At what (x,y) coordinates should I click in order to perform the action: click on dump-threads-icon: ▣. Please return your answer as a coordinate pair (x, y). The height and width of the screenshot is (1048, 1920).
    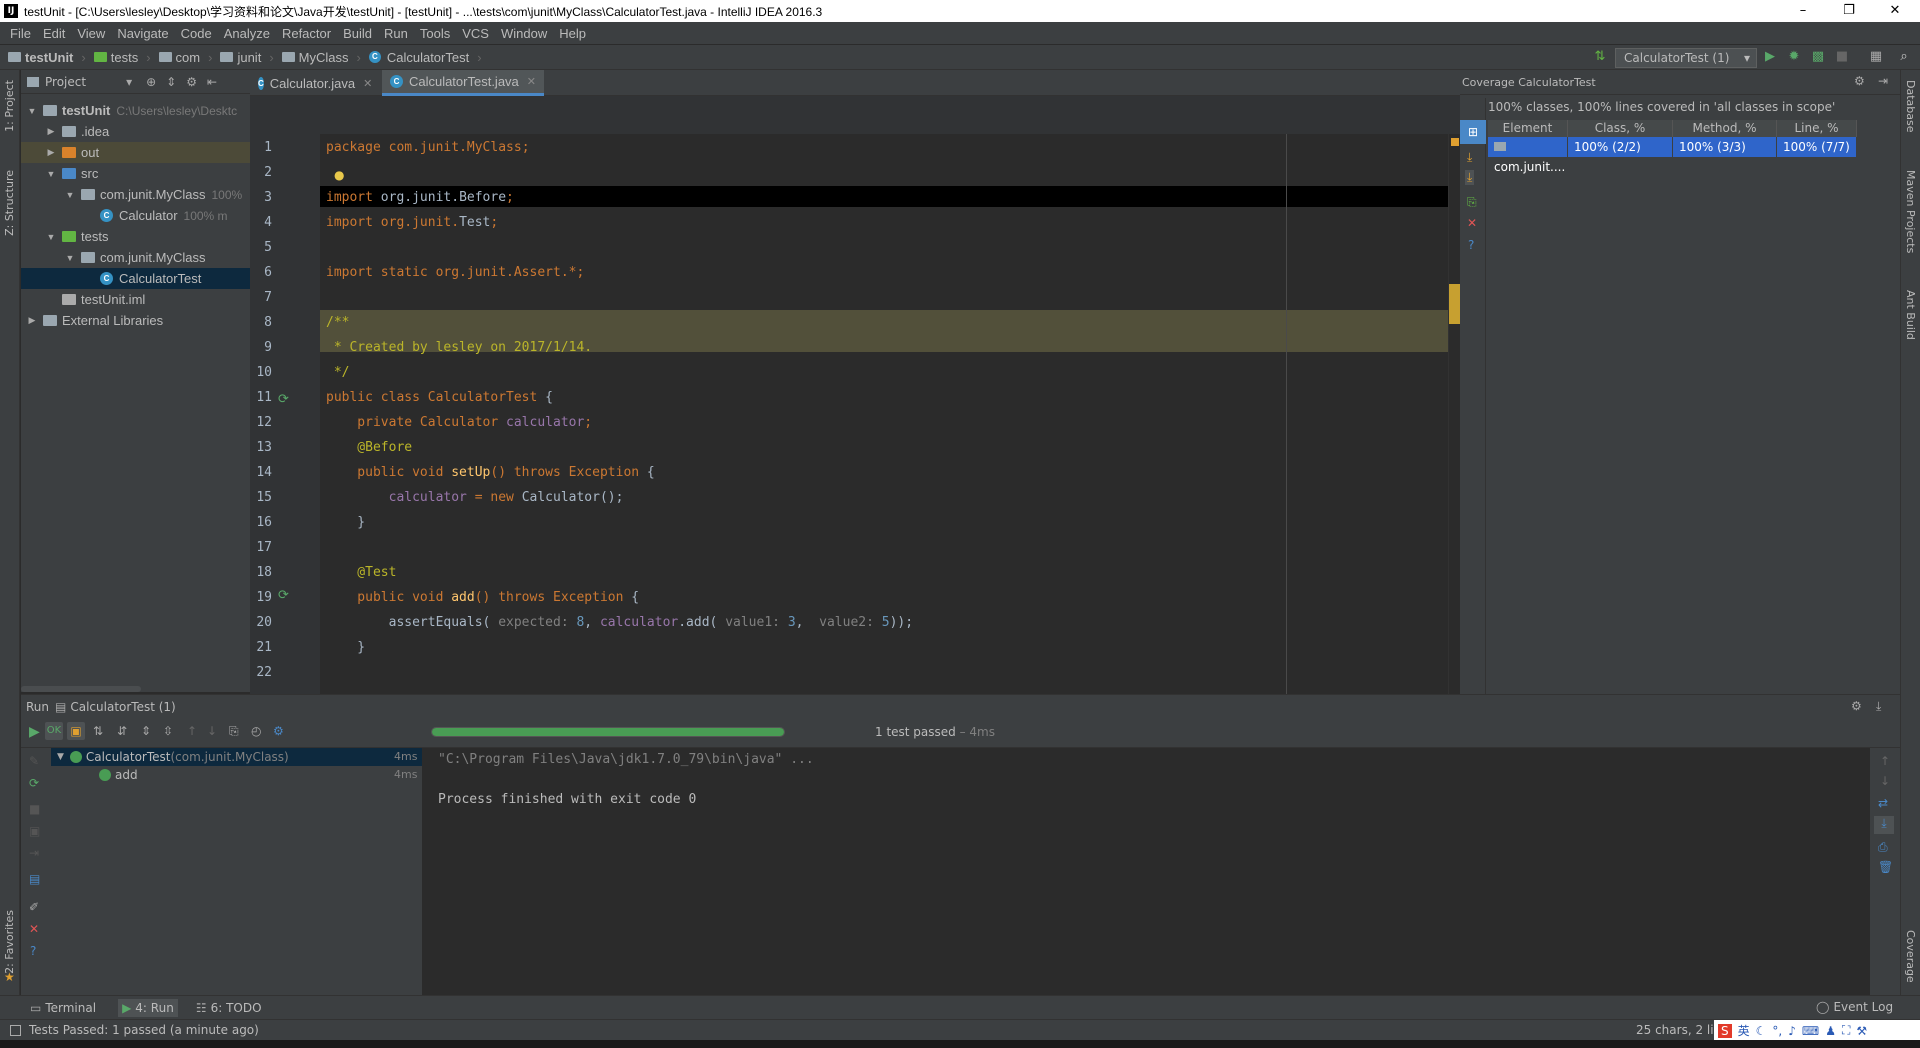
    Looking at the image, I should click on (34, 831).